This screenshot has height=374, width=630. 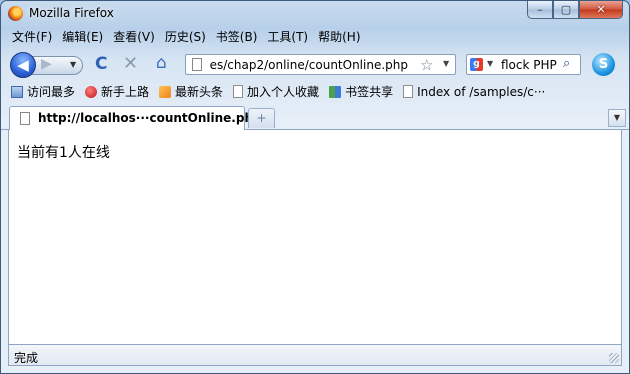 I want to click on history-dropdown-icon: ▼, so click(x=73, y=64).